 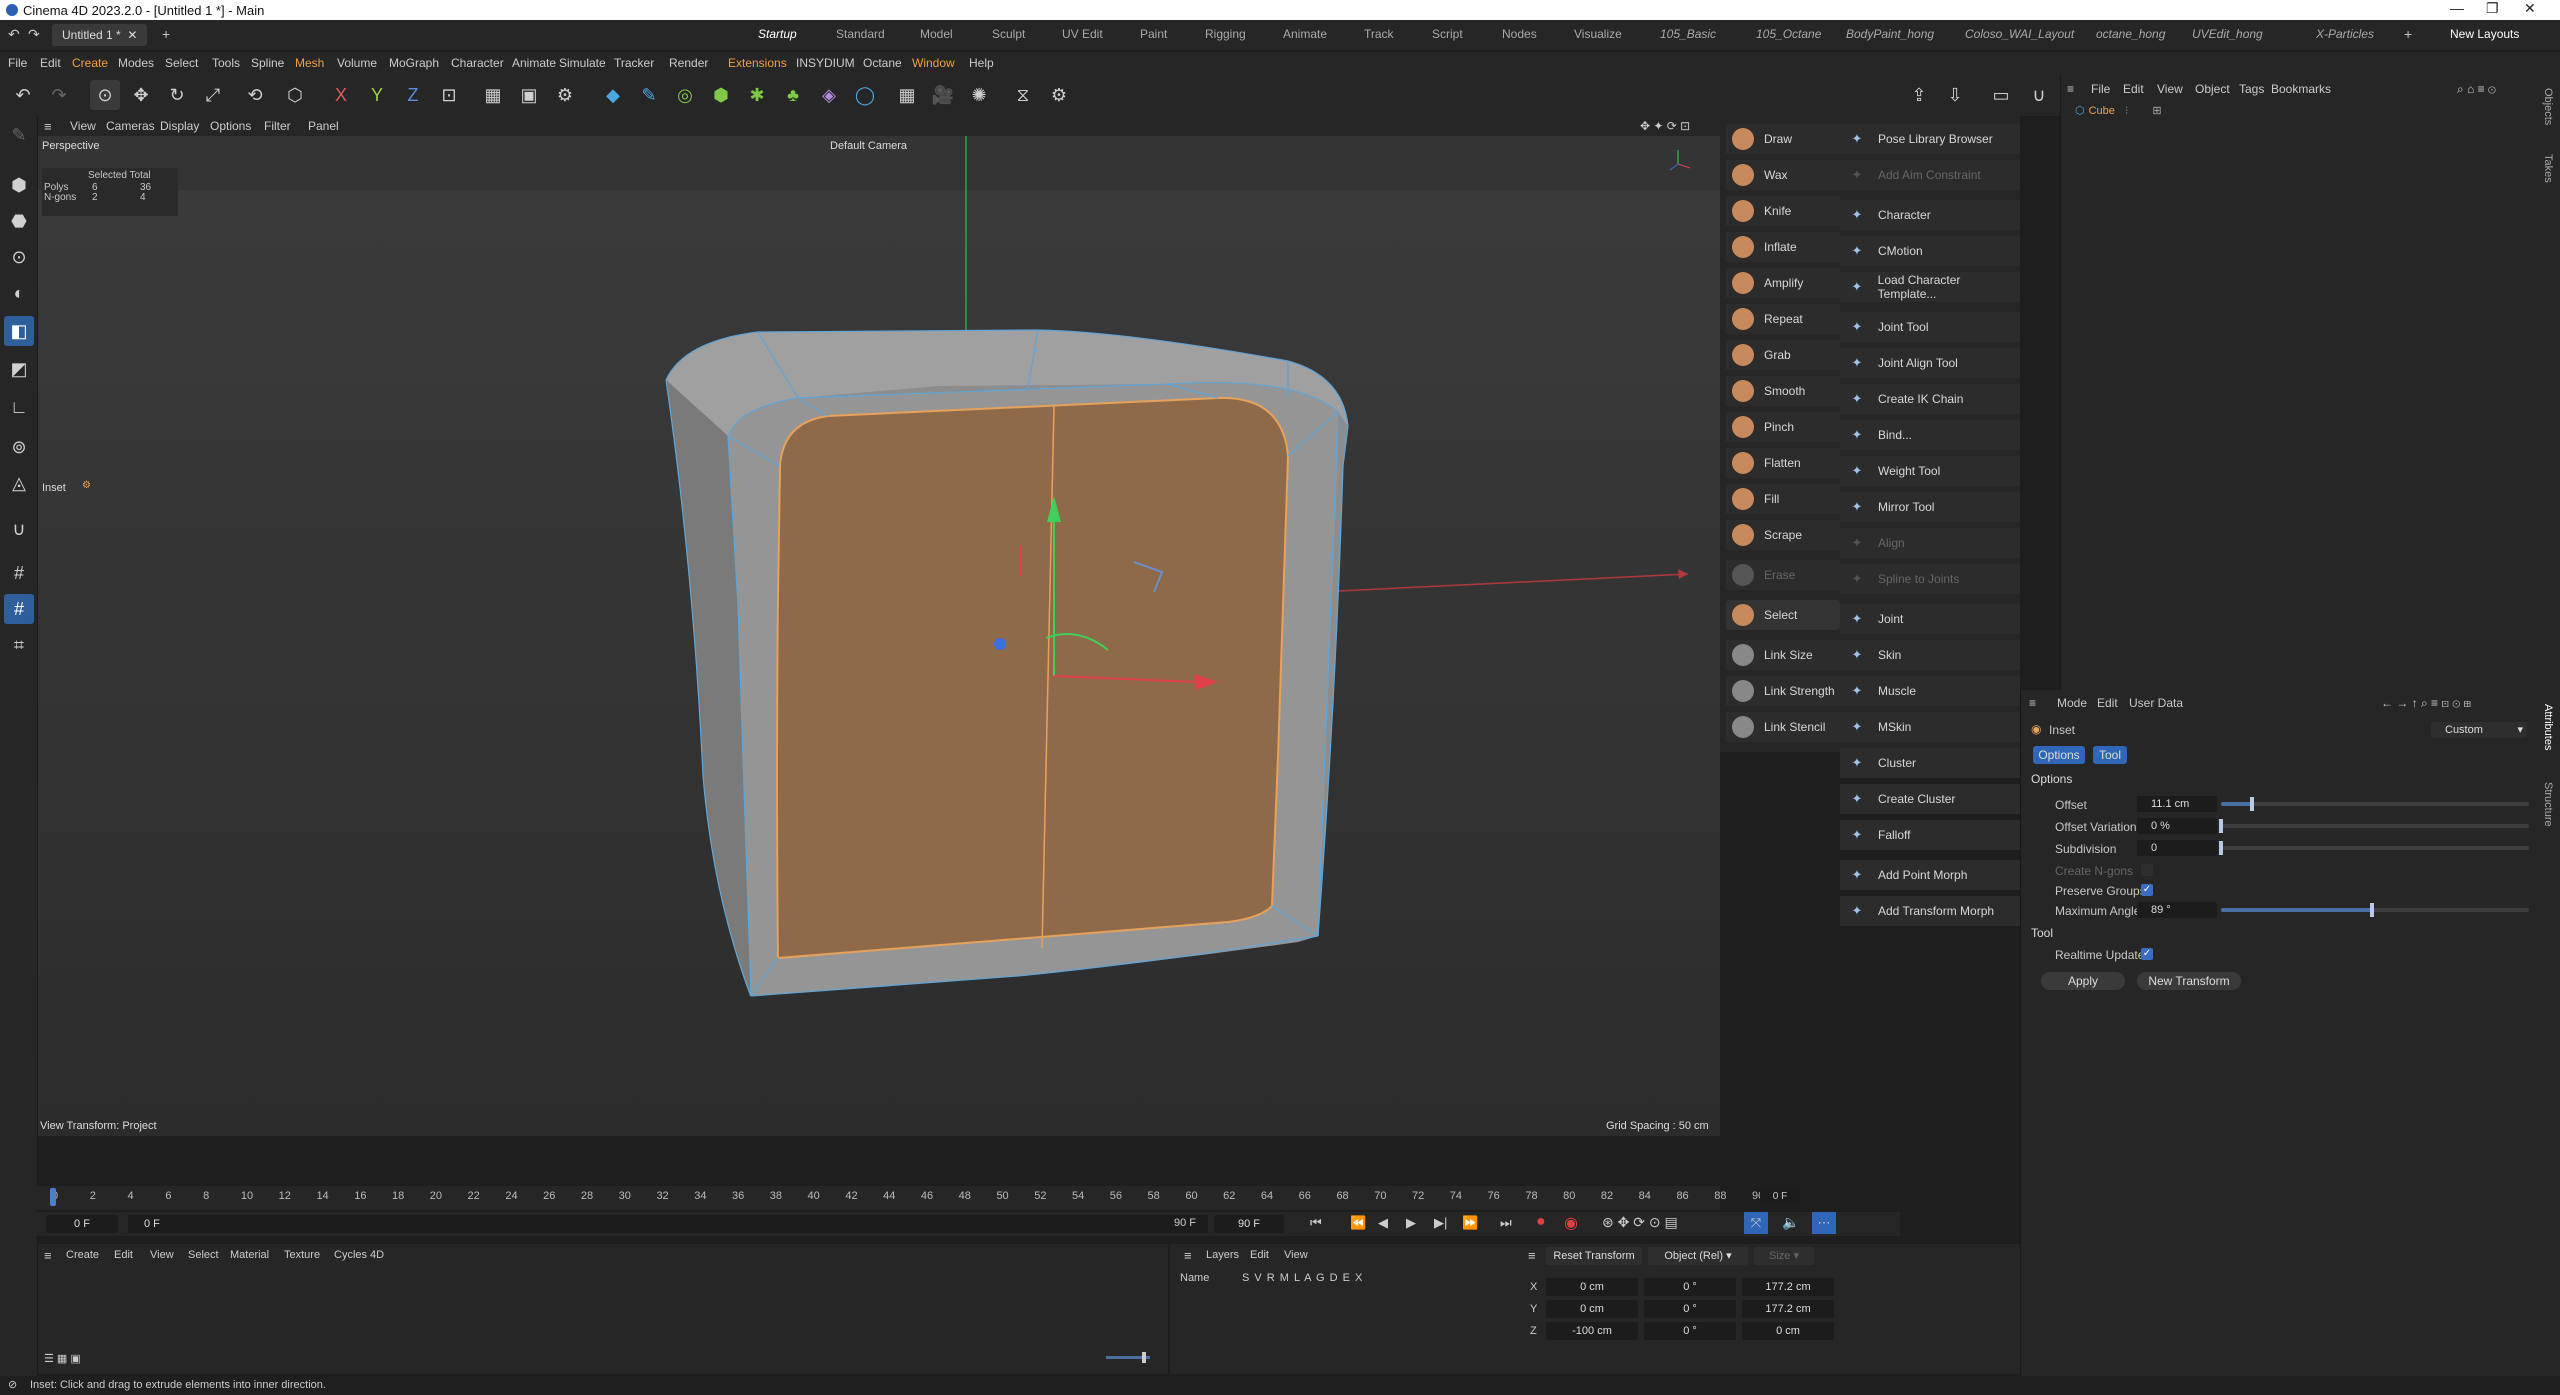 What do you see at coordinates (860, 34) in the screenshot?
I see `layout-tab-standard: Standard` at bounding box center [860, 34].